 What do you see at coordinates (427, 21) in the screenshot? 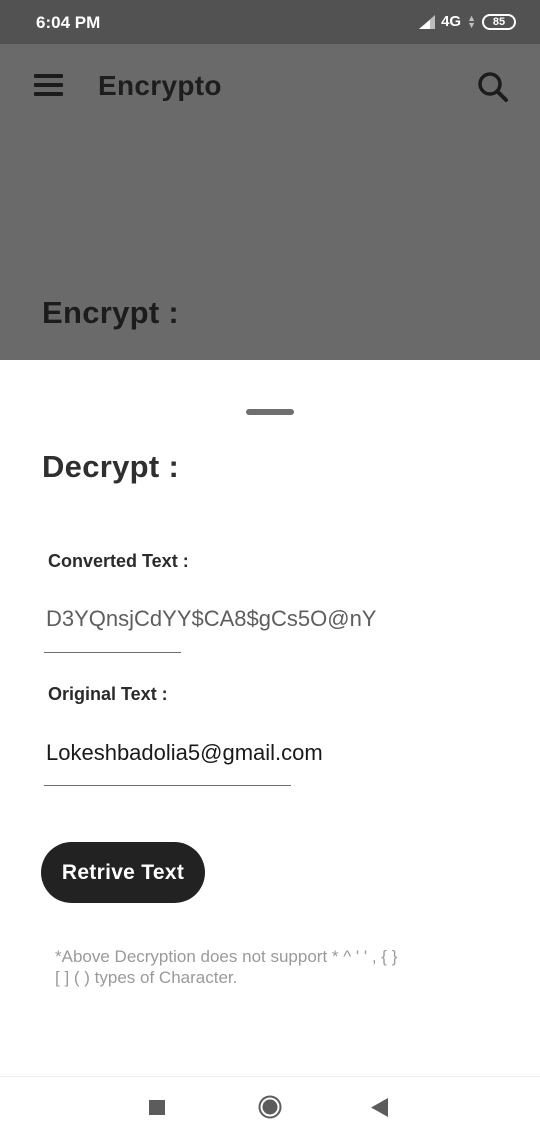
I see `signal-icon` at bounding box center [427, 21].